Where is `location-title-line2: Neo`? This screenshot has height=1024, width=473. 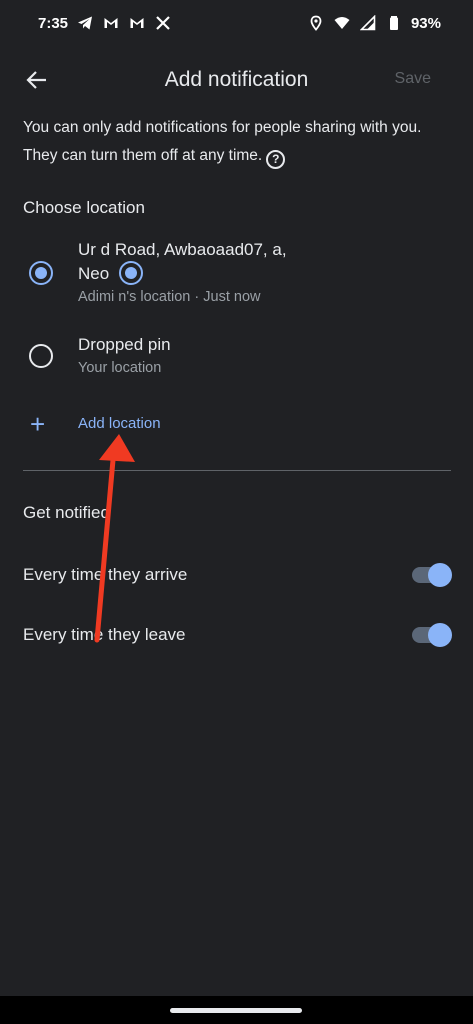 location-title-line2: Neo is located at coordinates (94, 273).